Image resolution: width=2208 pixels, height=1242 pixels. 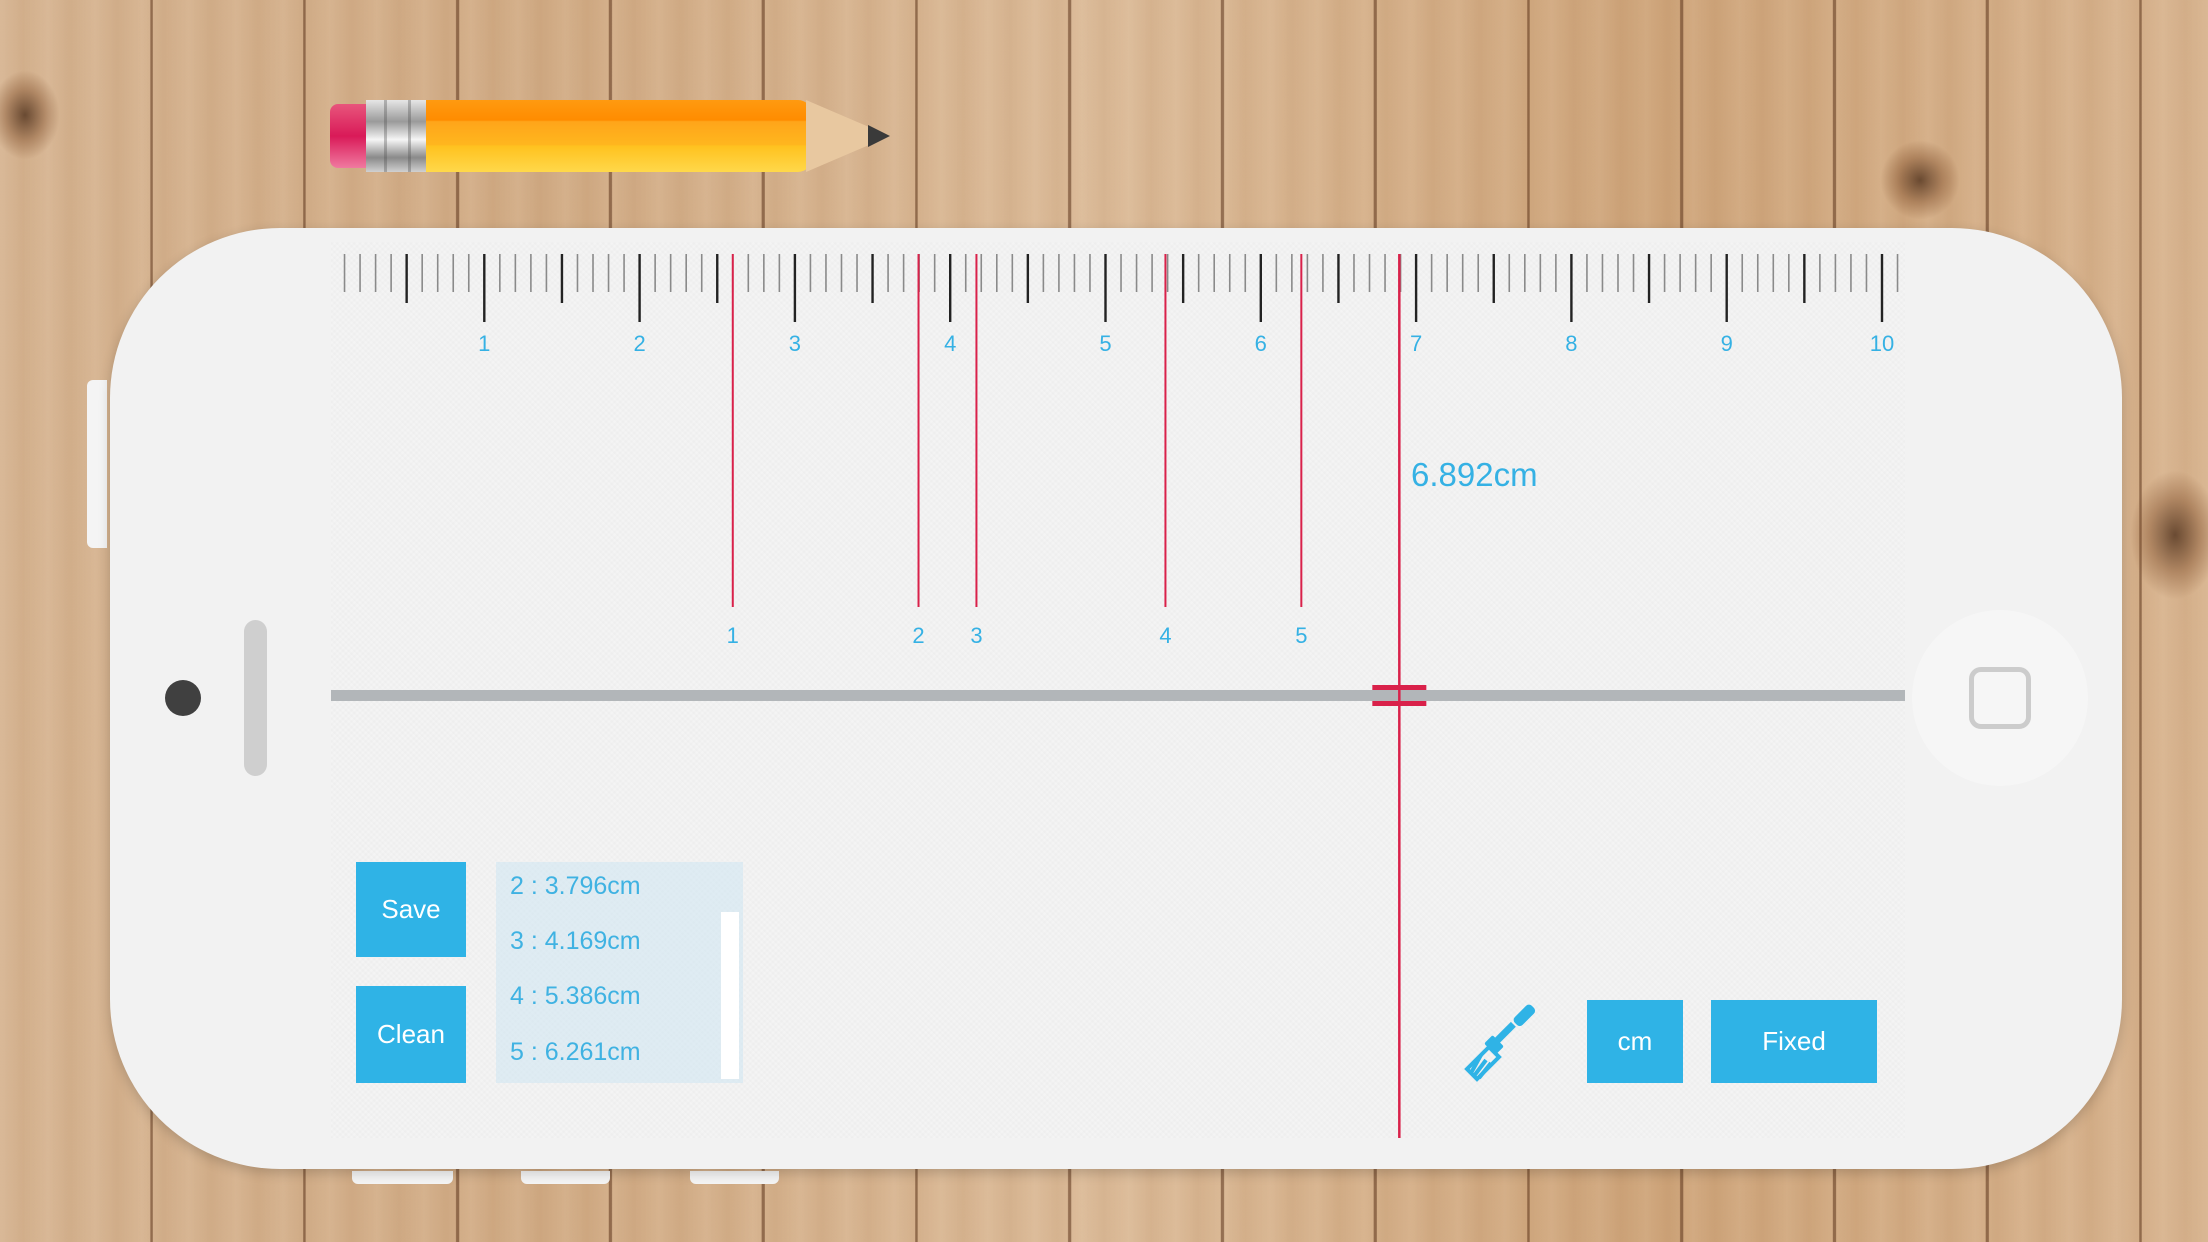 I want to click on ruler-tick-labels: 1 2 3 4 5 6 7 8 9 10, so click(x=1186, y=343).